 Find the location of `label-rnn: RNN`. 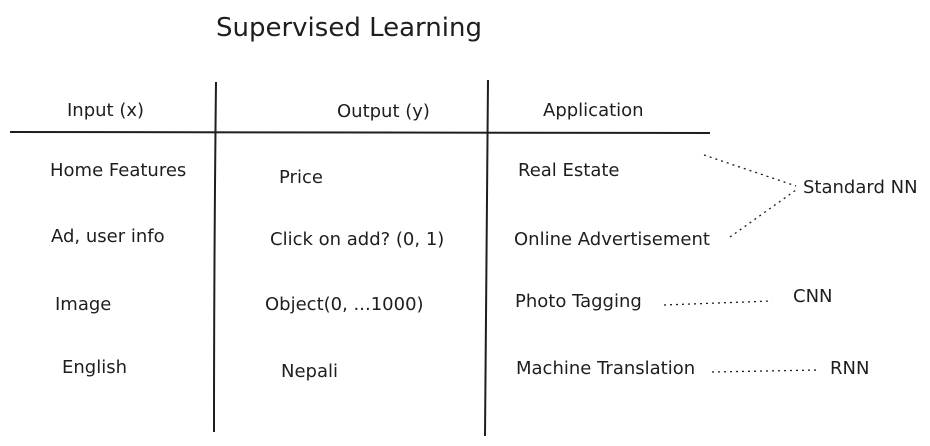

label-rnn: RNN is located at coordinates (850, 368).